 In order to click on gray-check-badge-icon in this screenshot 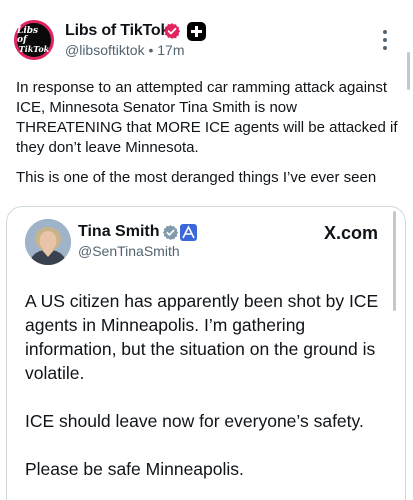, I will do `click(170, 232)`.